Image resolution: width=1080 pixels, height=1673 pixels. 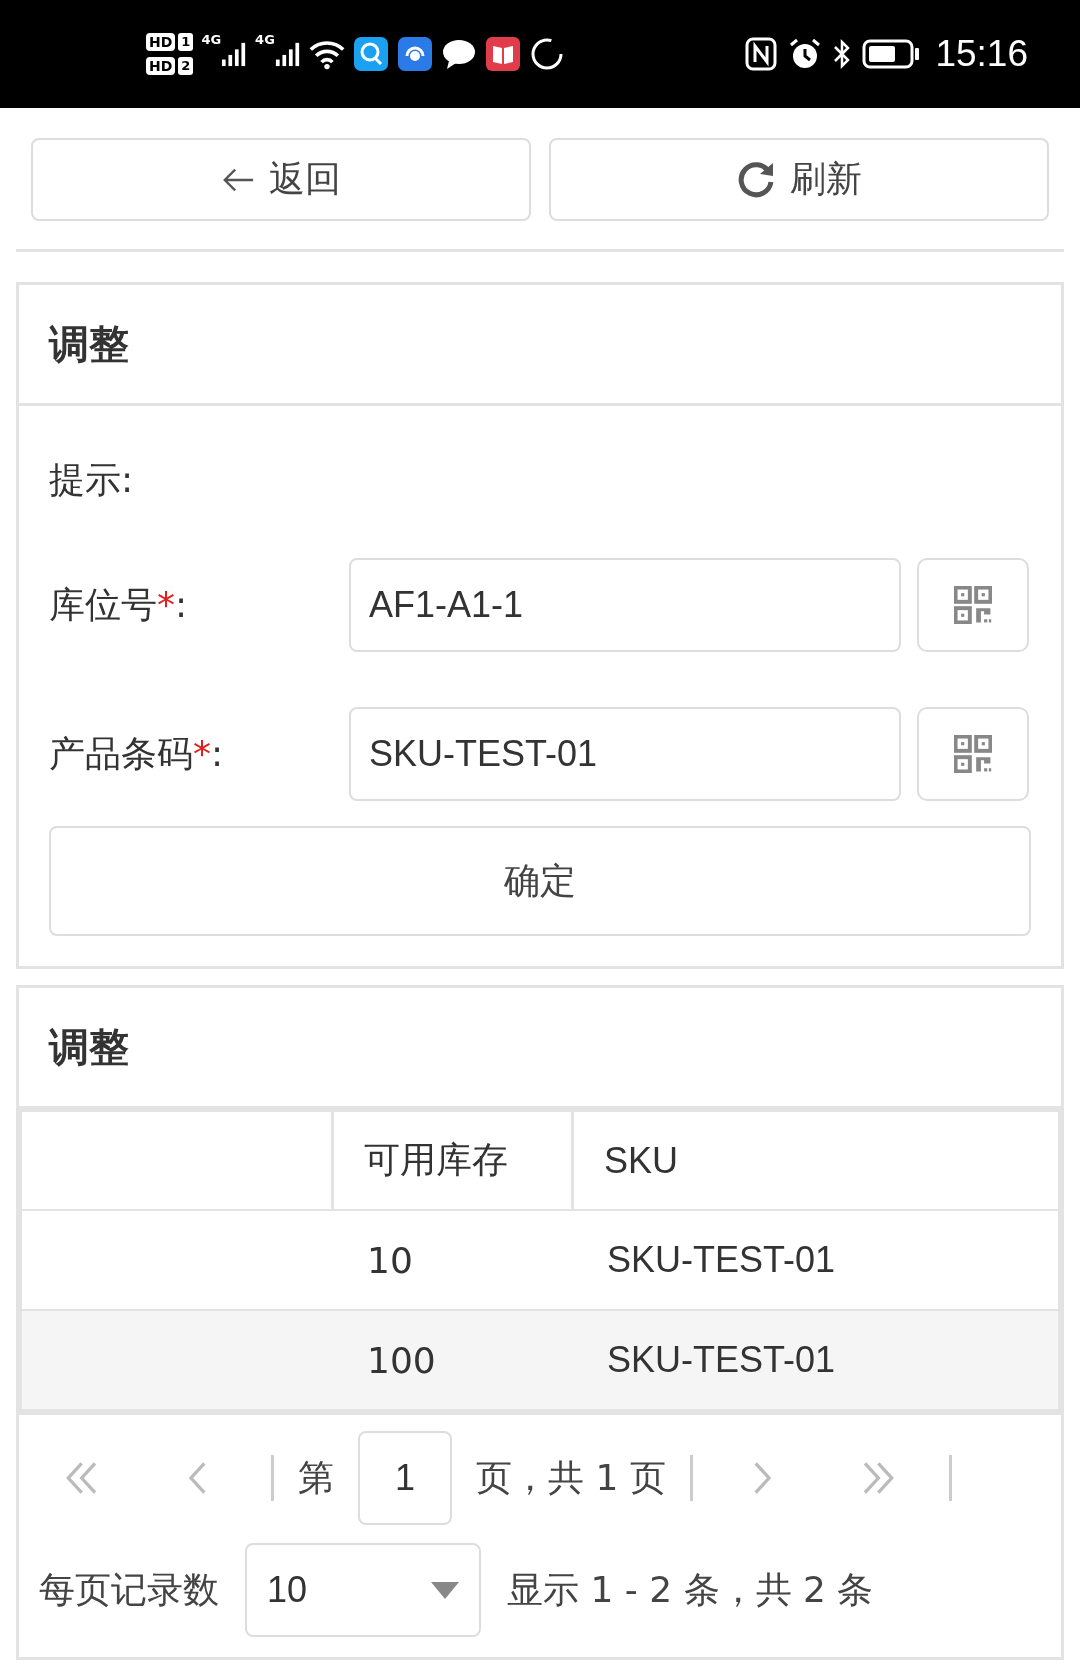 I want to click on field-label: 产品条码*:, so click(x=137, y=753).